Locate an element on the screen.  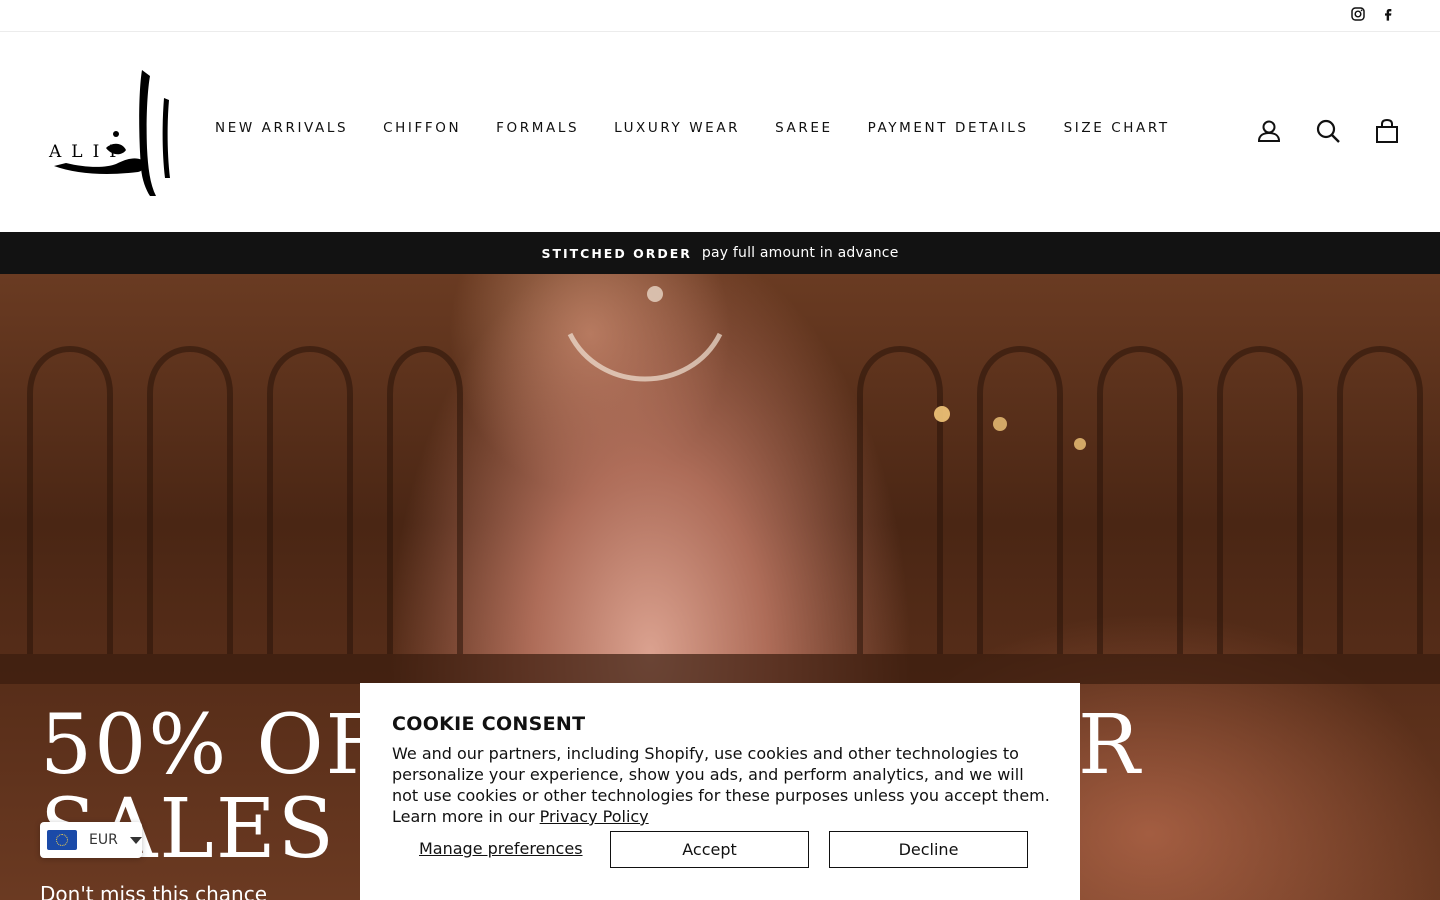
search-icon is located at coordinates (1328, 131).